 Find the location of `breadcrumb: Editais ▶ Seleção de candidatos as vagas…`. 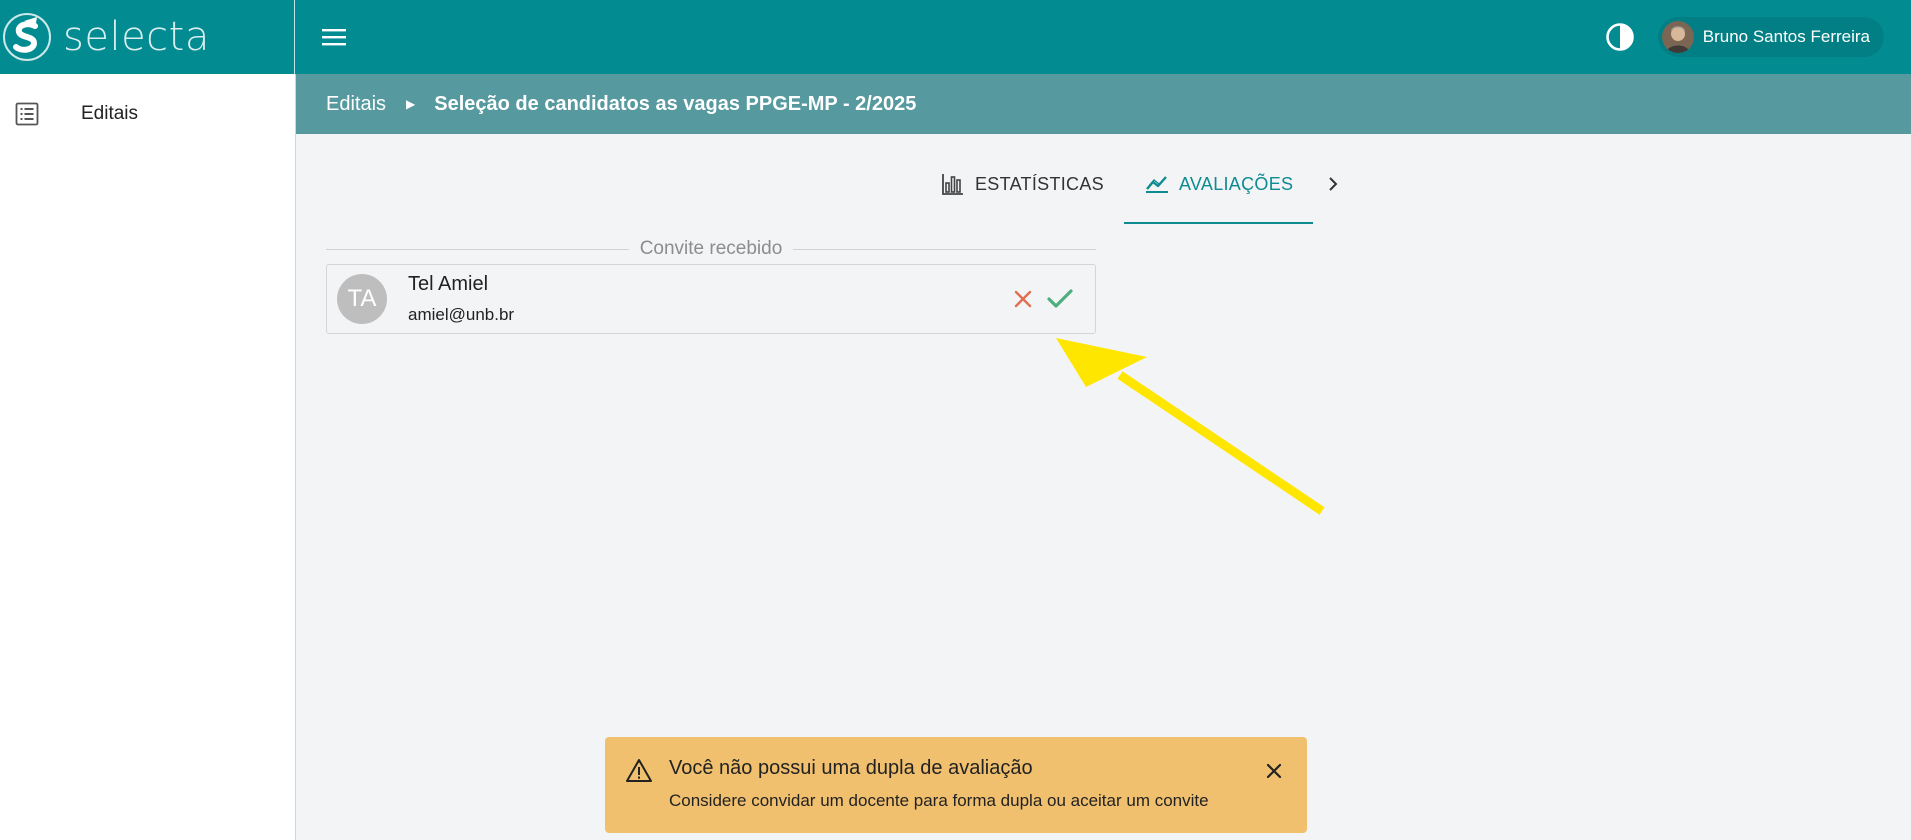

breadcrumb: Editais ▶ Seleção de candidatos as vagas… is located at coordinates (1103, 104).